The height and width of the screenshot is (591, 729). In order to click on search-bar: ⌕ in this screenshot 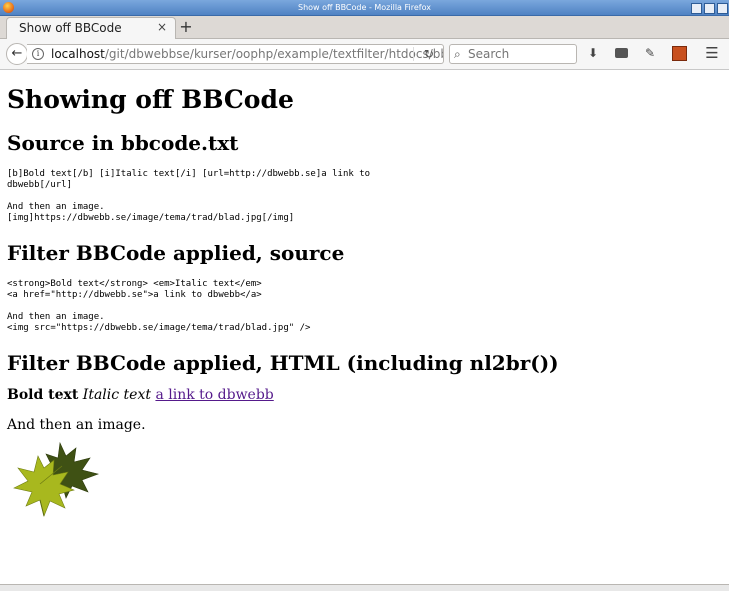, I will do `click(513, 54)`.